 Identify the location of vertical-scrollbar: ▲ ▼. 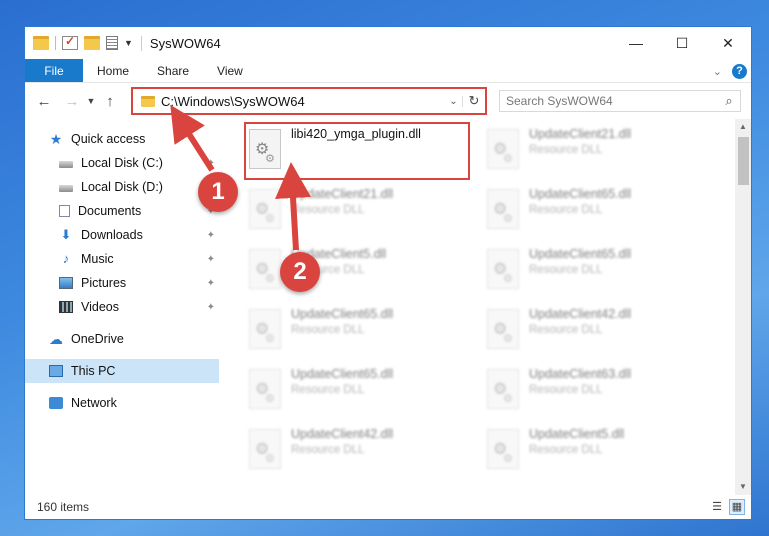
(743, 307).